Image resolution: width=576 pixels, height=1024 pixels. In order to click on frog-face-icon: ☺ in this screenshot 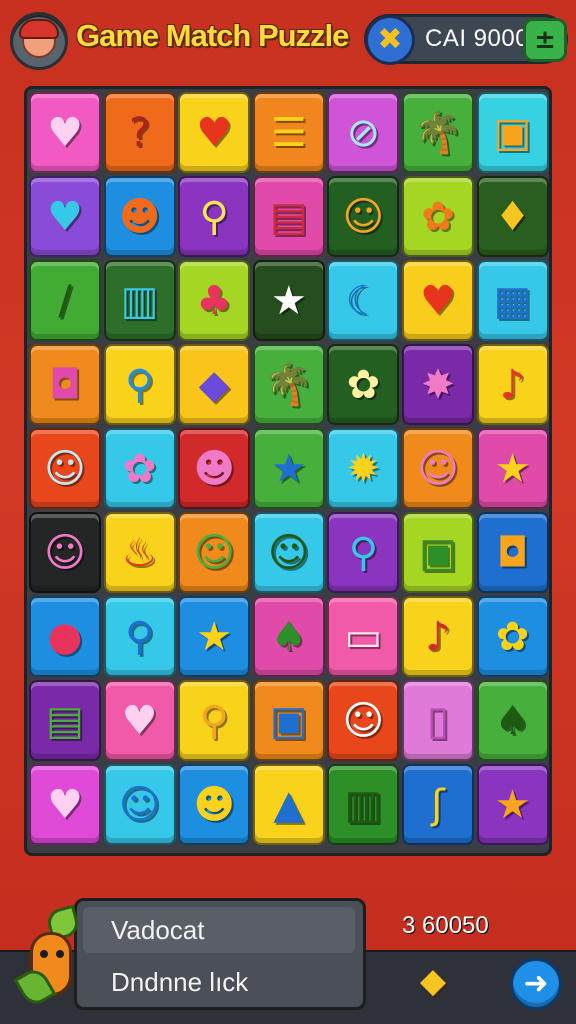, I will do `click(214, 552)`.